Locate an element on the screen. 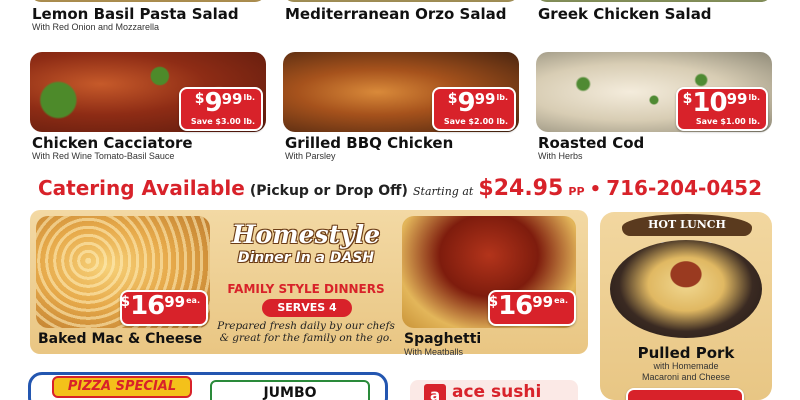 The height and width of the screenshot is (400, 800). homestyle-title: Homestyle is located at coordinates (306, 234).